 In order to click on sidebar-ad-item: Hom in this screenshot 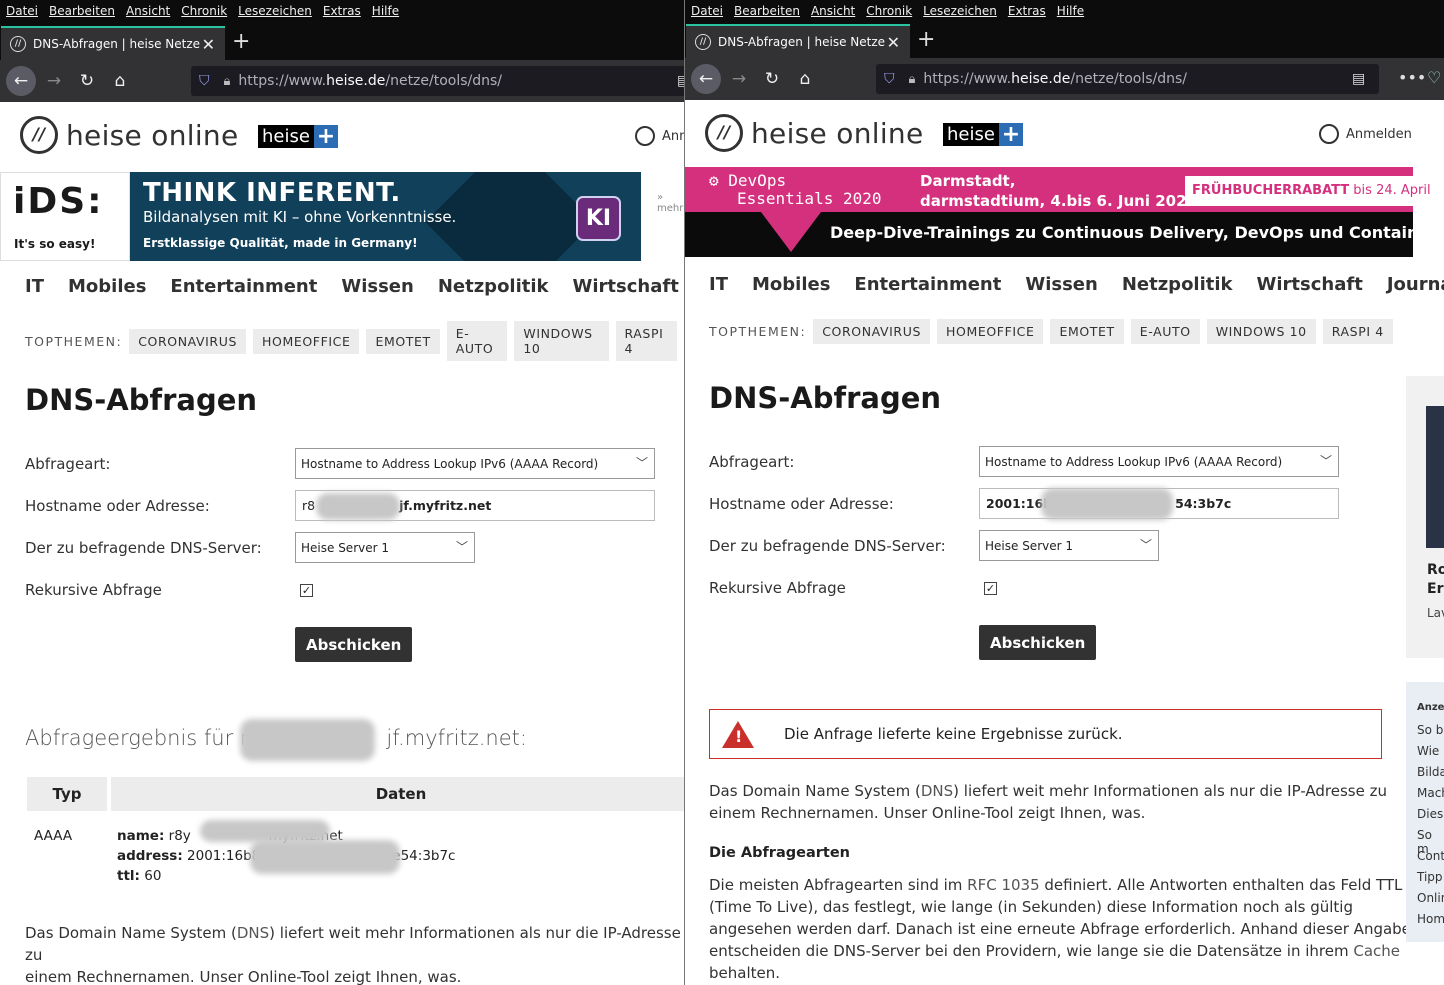, I will do `click(1430, 919)`.